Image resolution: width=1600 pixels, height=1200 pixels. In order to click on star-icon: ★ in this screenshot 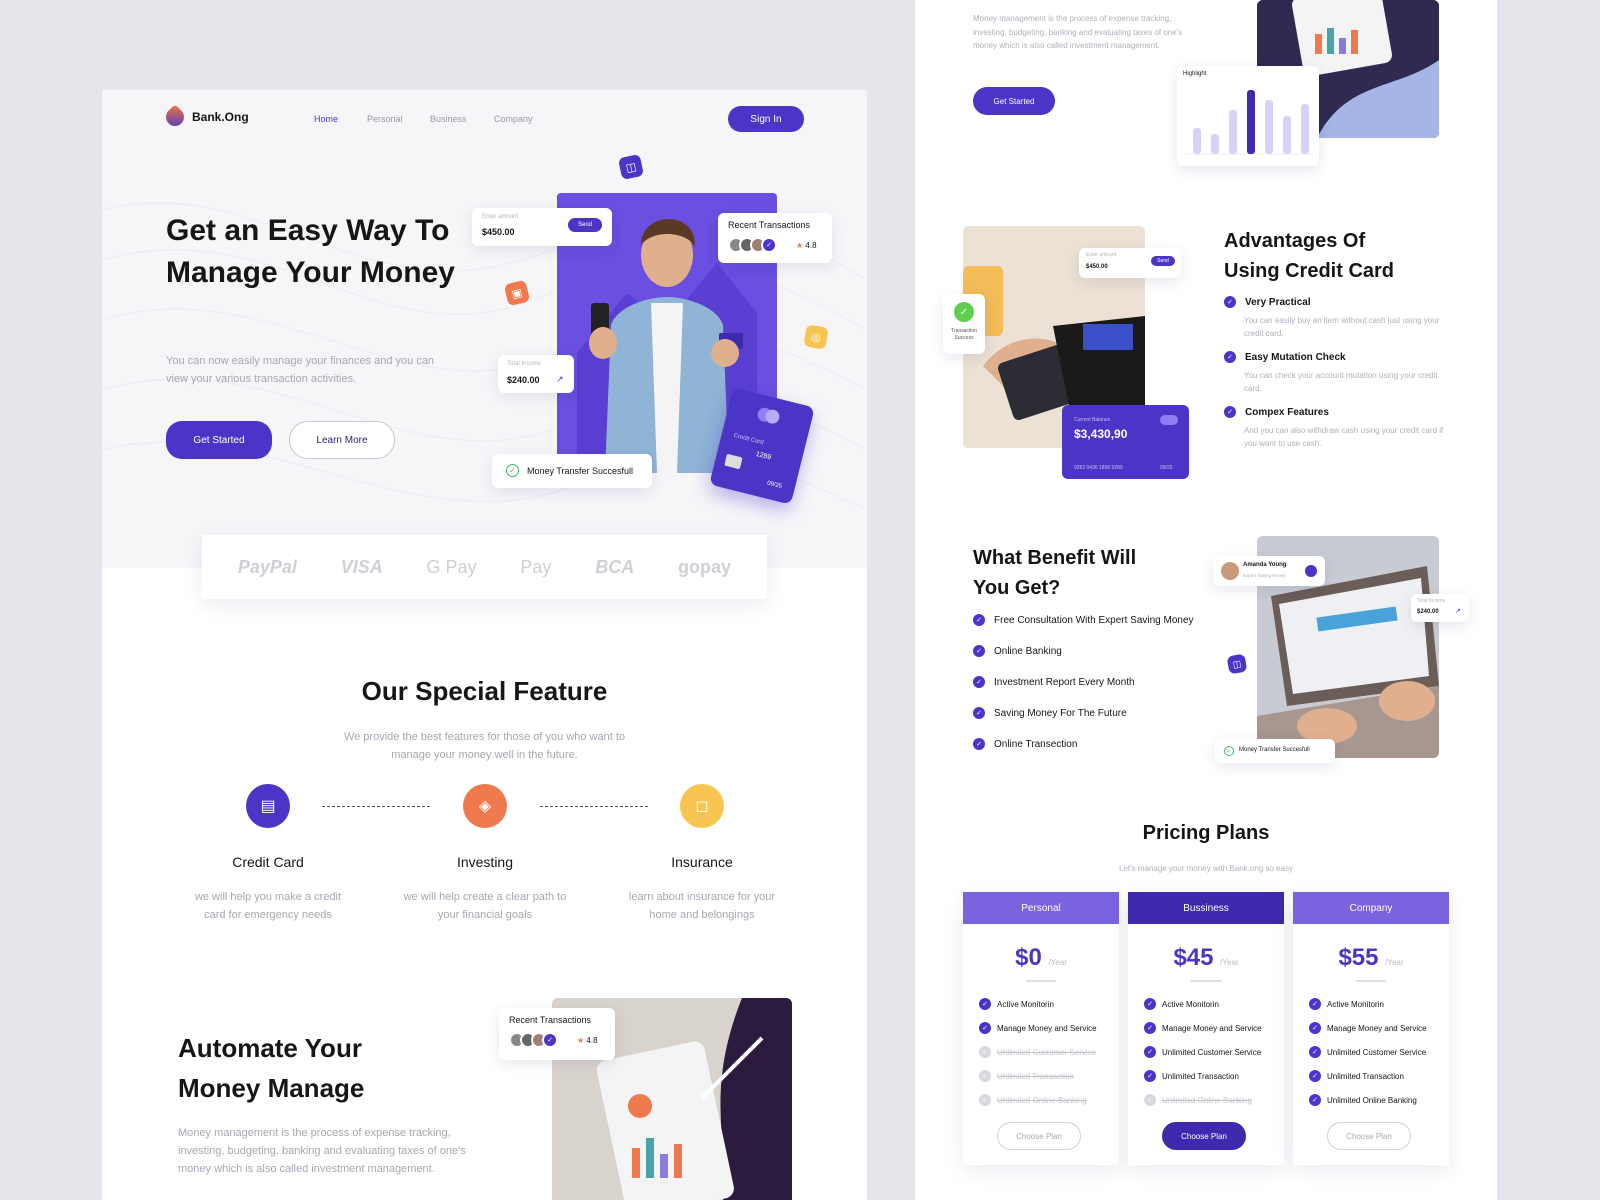, I will do `click(581, 1040)`.